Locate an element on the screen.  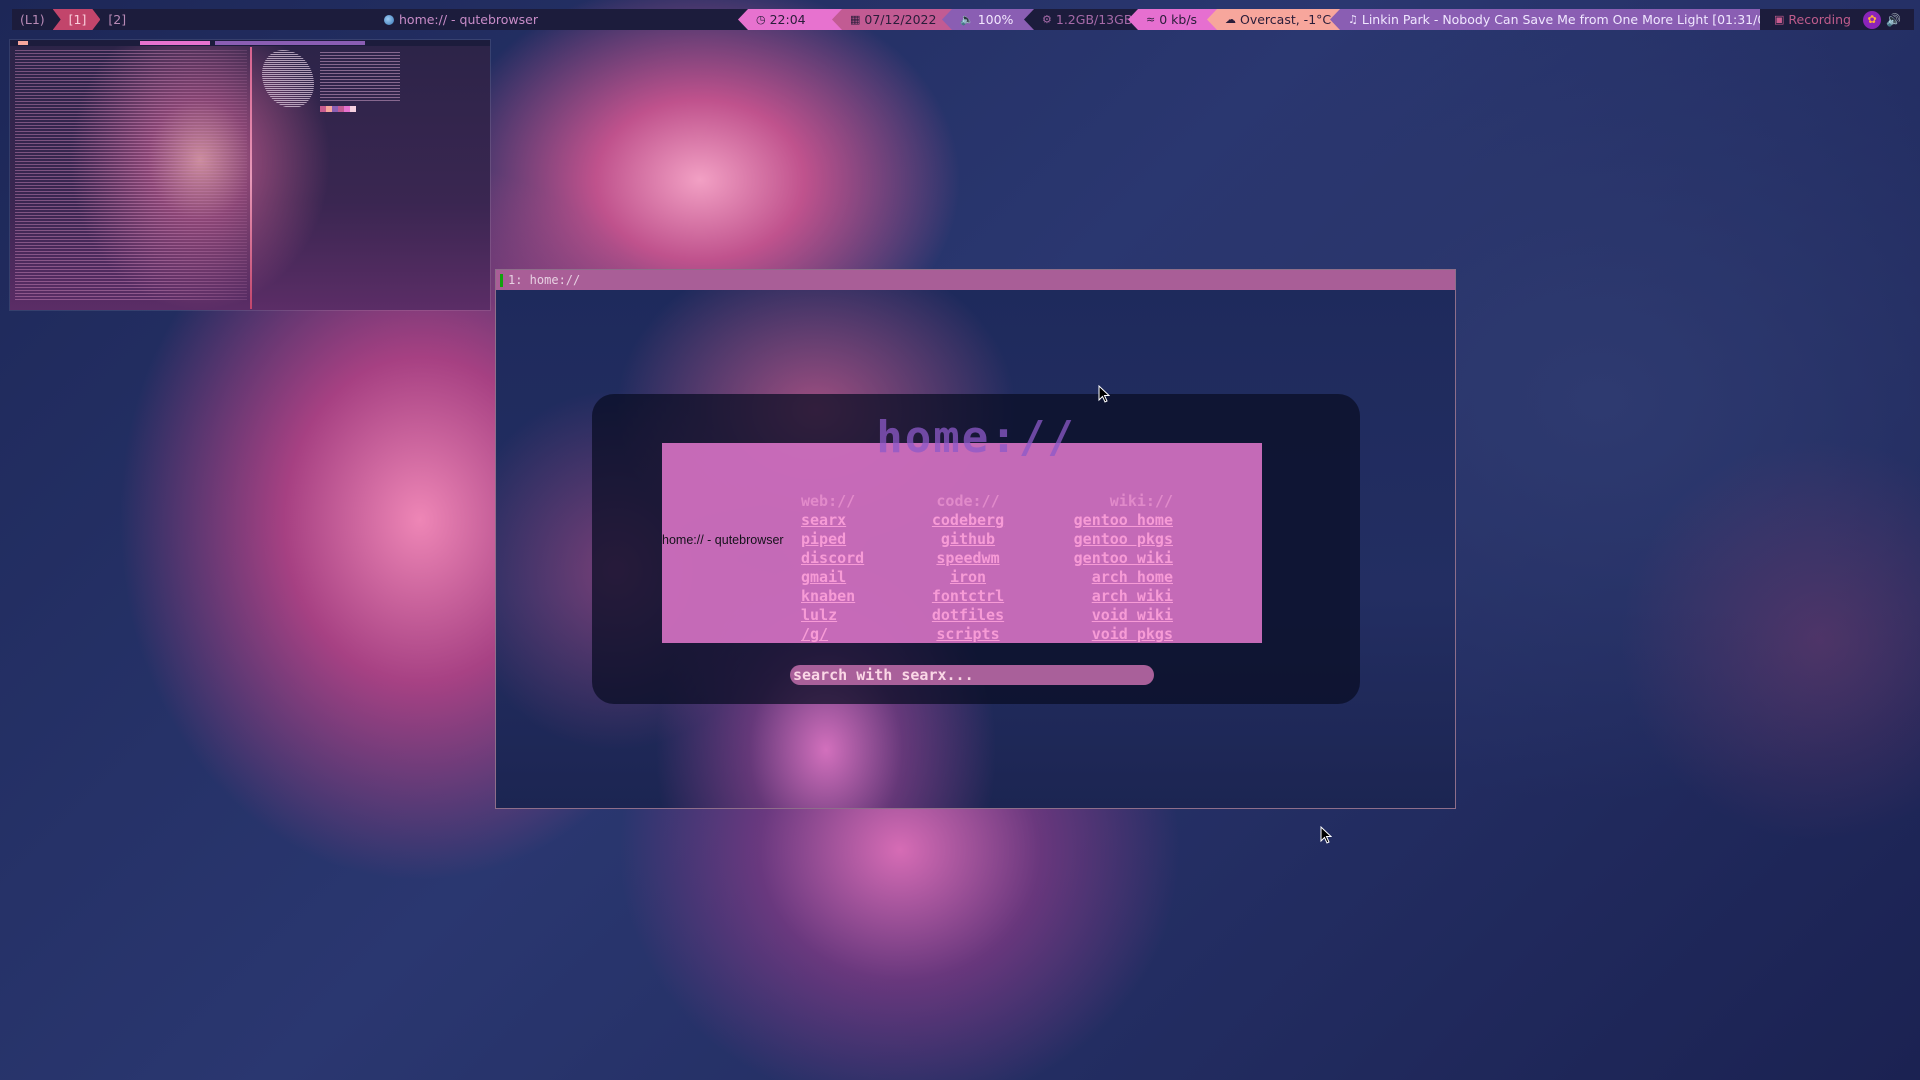
window-title: home:// - qutebrowser is located at coordinates (461, 19).